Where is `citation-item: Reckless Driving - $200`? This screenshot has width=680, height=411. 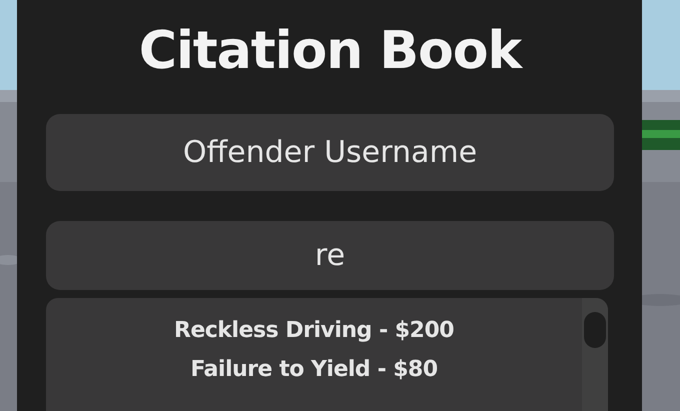 citation-item: Reckless Driving - $200 is located at coordinates (314, 331).